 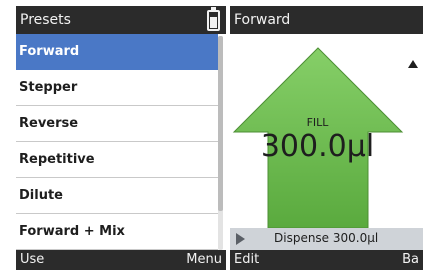 What do you see at coordinates (117, 160) in the screenshot?
I see `preset-item-repetitive: Repetitive` at bounding box center [117, 160].